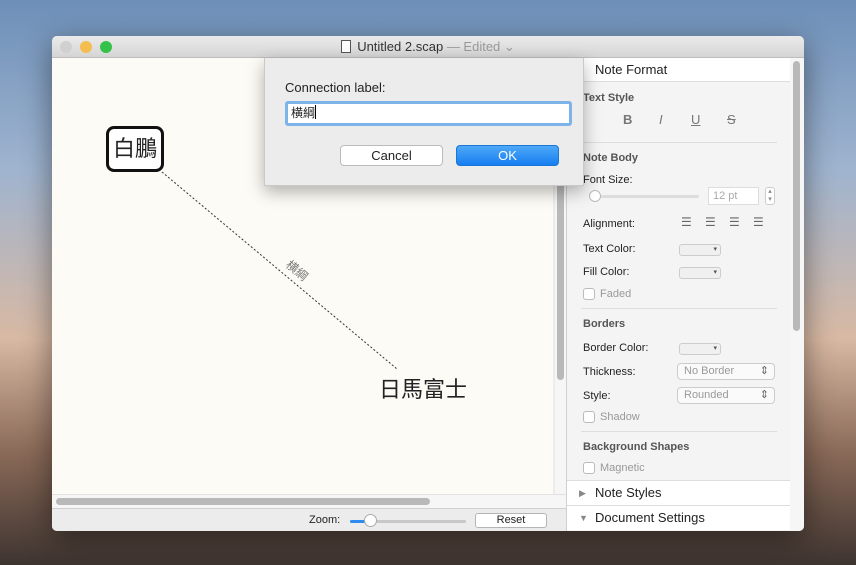 Image resolution: width=856 pixels, height=565 pixels. What do you see at coordinates (731, 119) in the screenshot?
I see `strikethrough-button: S` at bounding box center [731, 119].